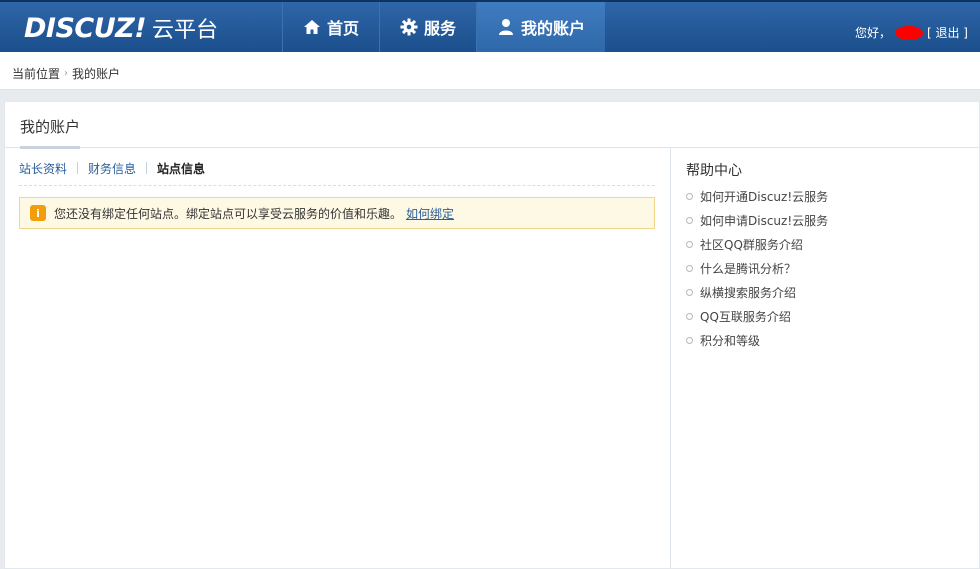  Describe the element at coordinates (714, 171) in the screenshot. I see `help-center-title: 帮助中心` at that location.